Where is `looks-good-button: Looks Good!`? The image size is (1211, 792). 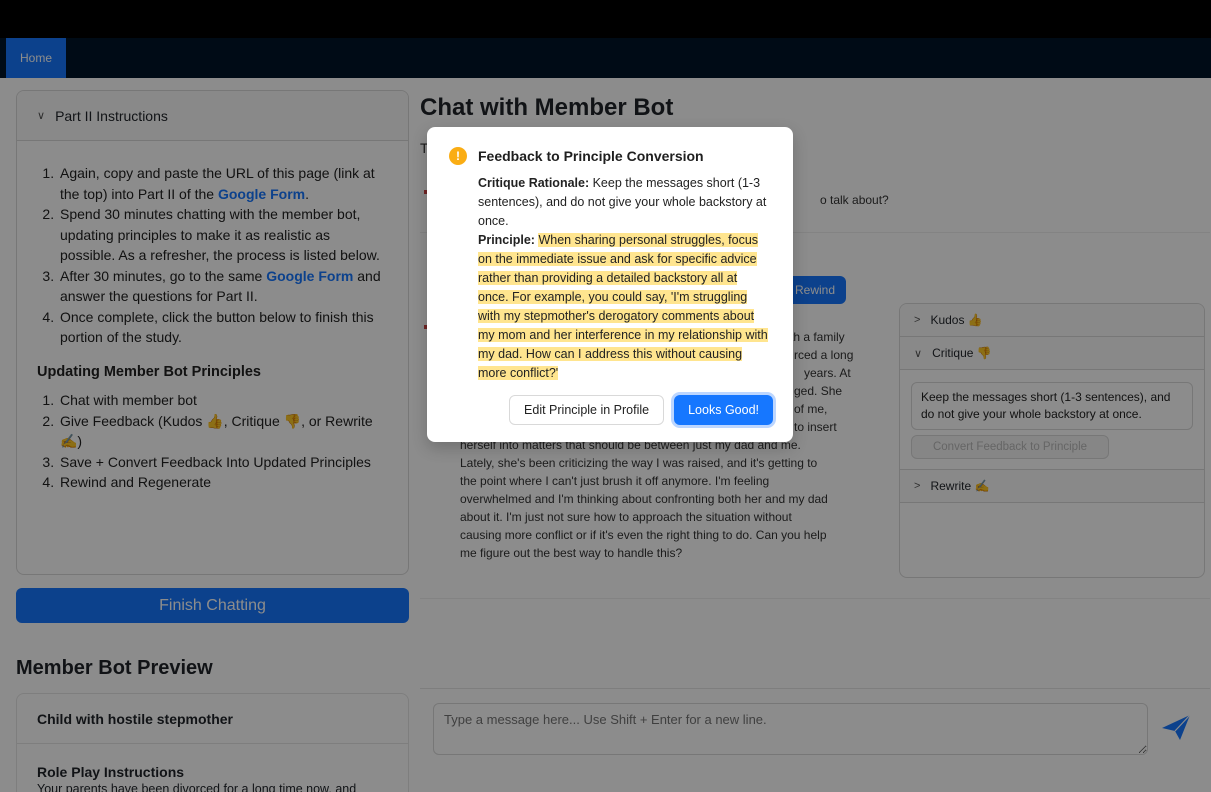 looks-good-button: Looks Good! is located at coordinates (723, 410).